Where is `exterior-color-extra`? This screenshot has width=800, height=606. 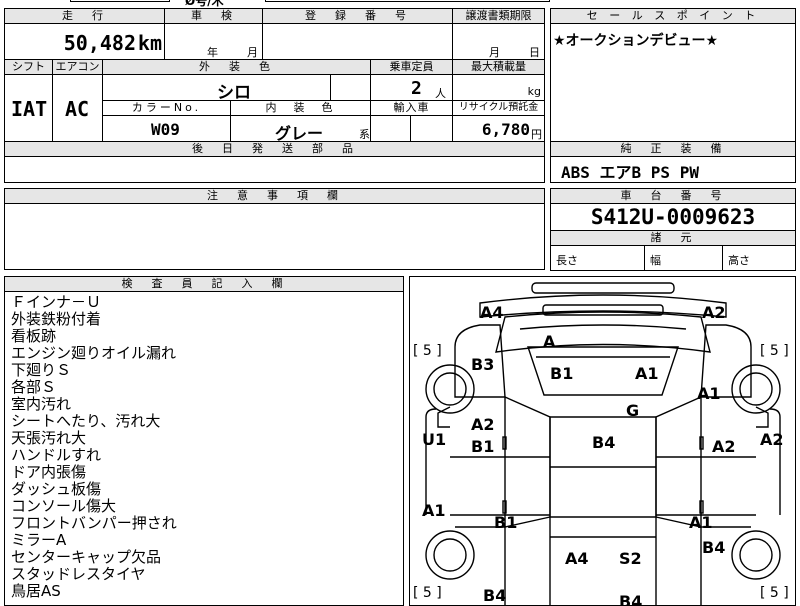 exterior-color-extra is located at coordinates (351, 88).